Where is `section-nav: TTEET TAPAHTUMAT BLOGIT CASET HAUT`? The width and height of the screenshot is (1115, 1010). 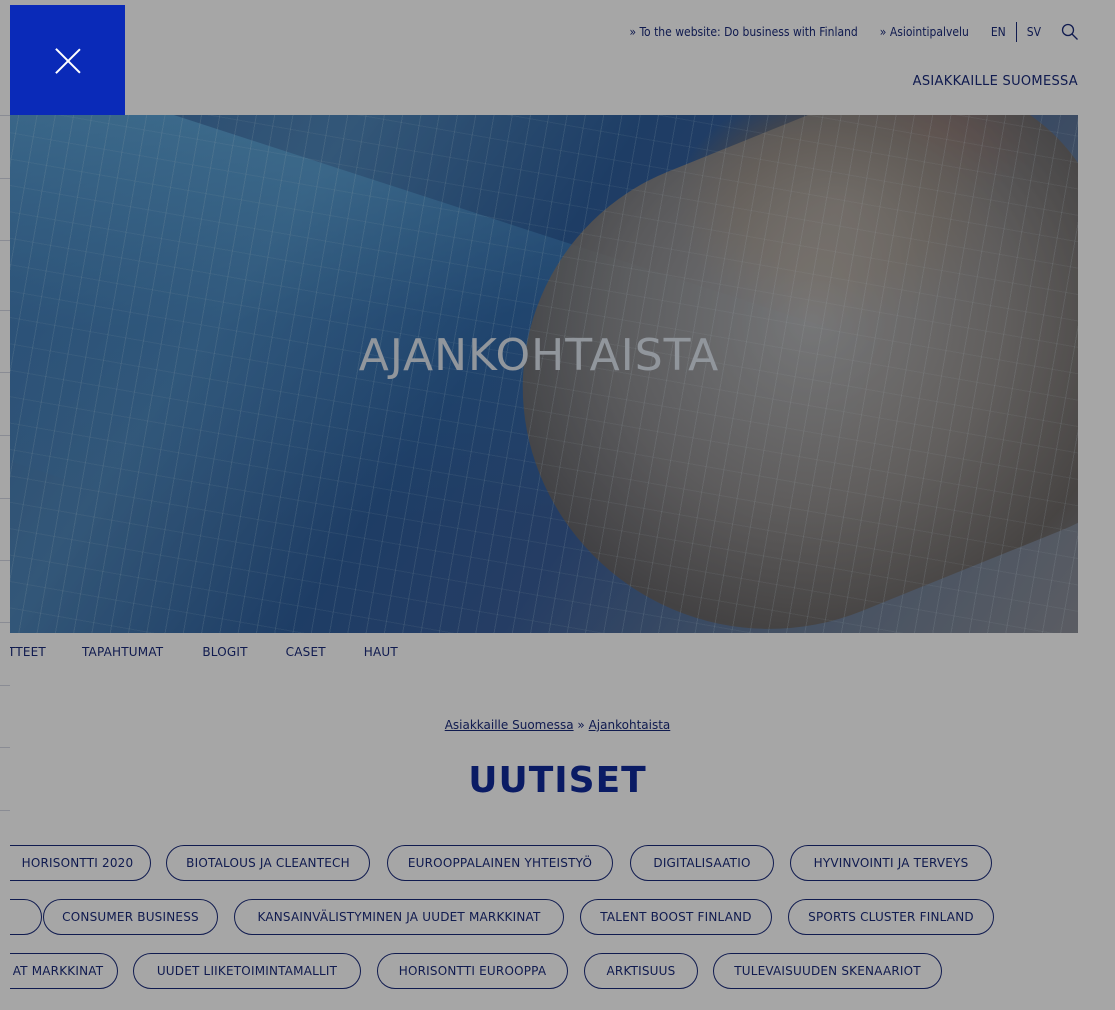
section-nav: TTEET TAPAHTUMAT BLOGIT CASET HAUT is located at coordinates (199, 652).